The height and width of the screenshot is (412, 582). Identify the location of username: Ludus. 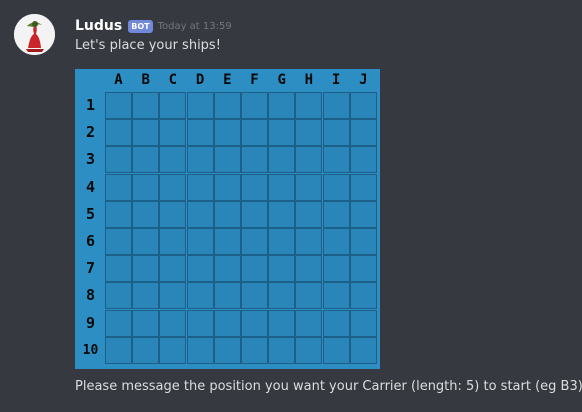
(98, 26).